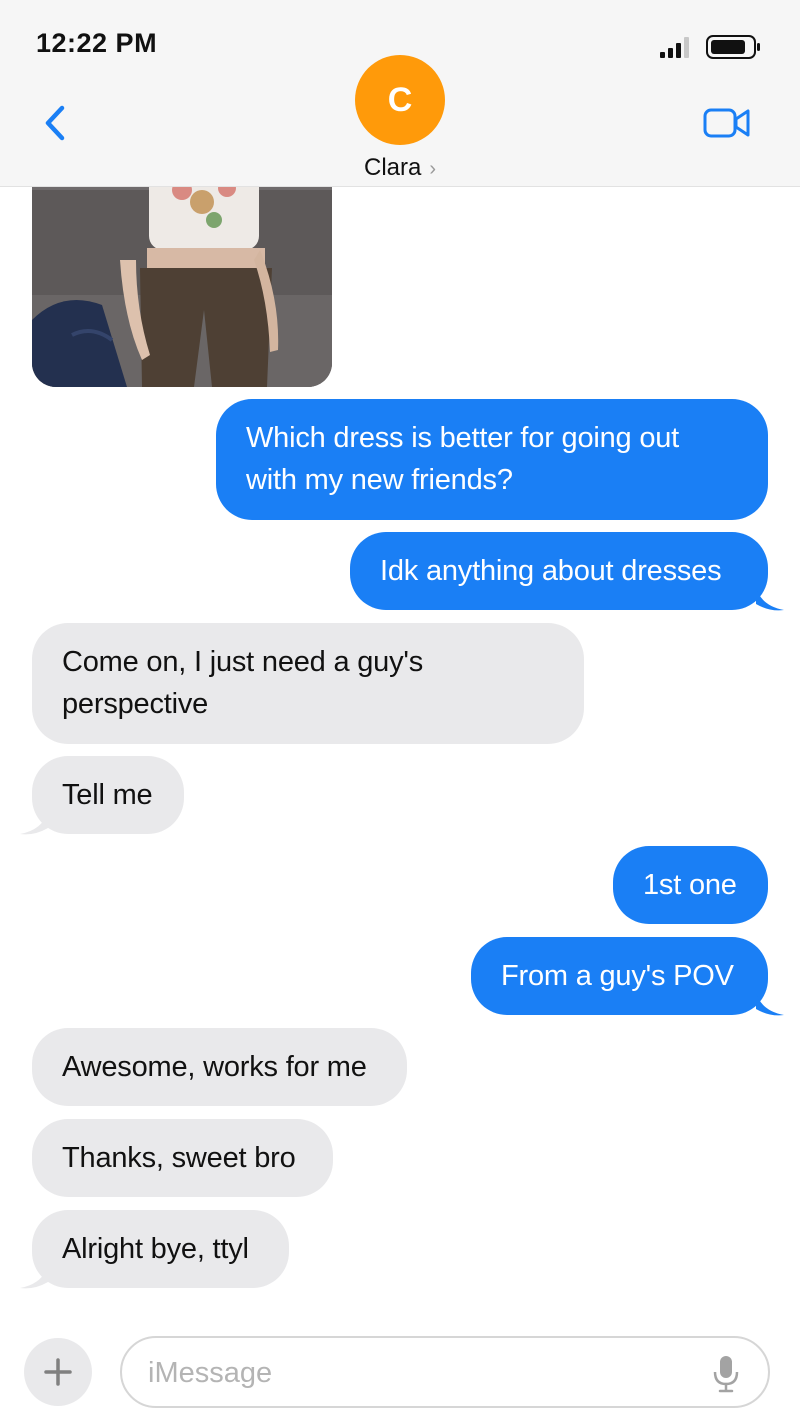 Image resolution: width=800 pixels, height=1422 pixels. What do you see at coordinates (733, 47) in the screenshot?
I see `battery-icon` at bounding box center [733, 47].